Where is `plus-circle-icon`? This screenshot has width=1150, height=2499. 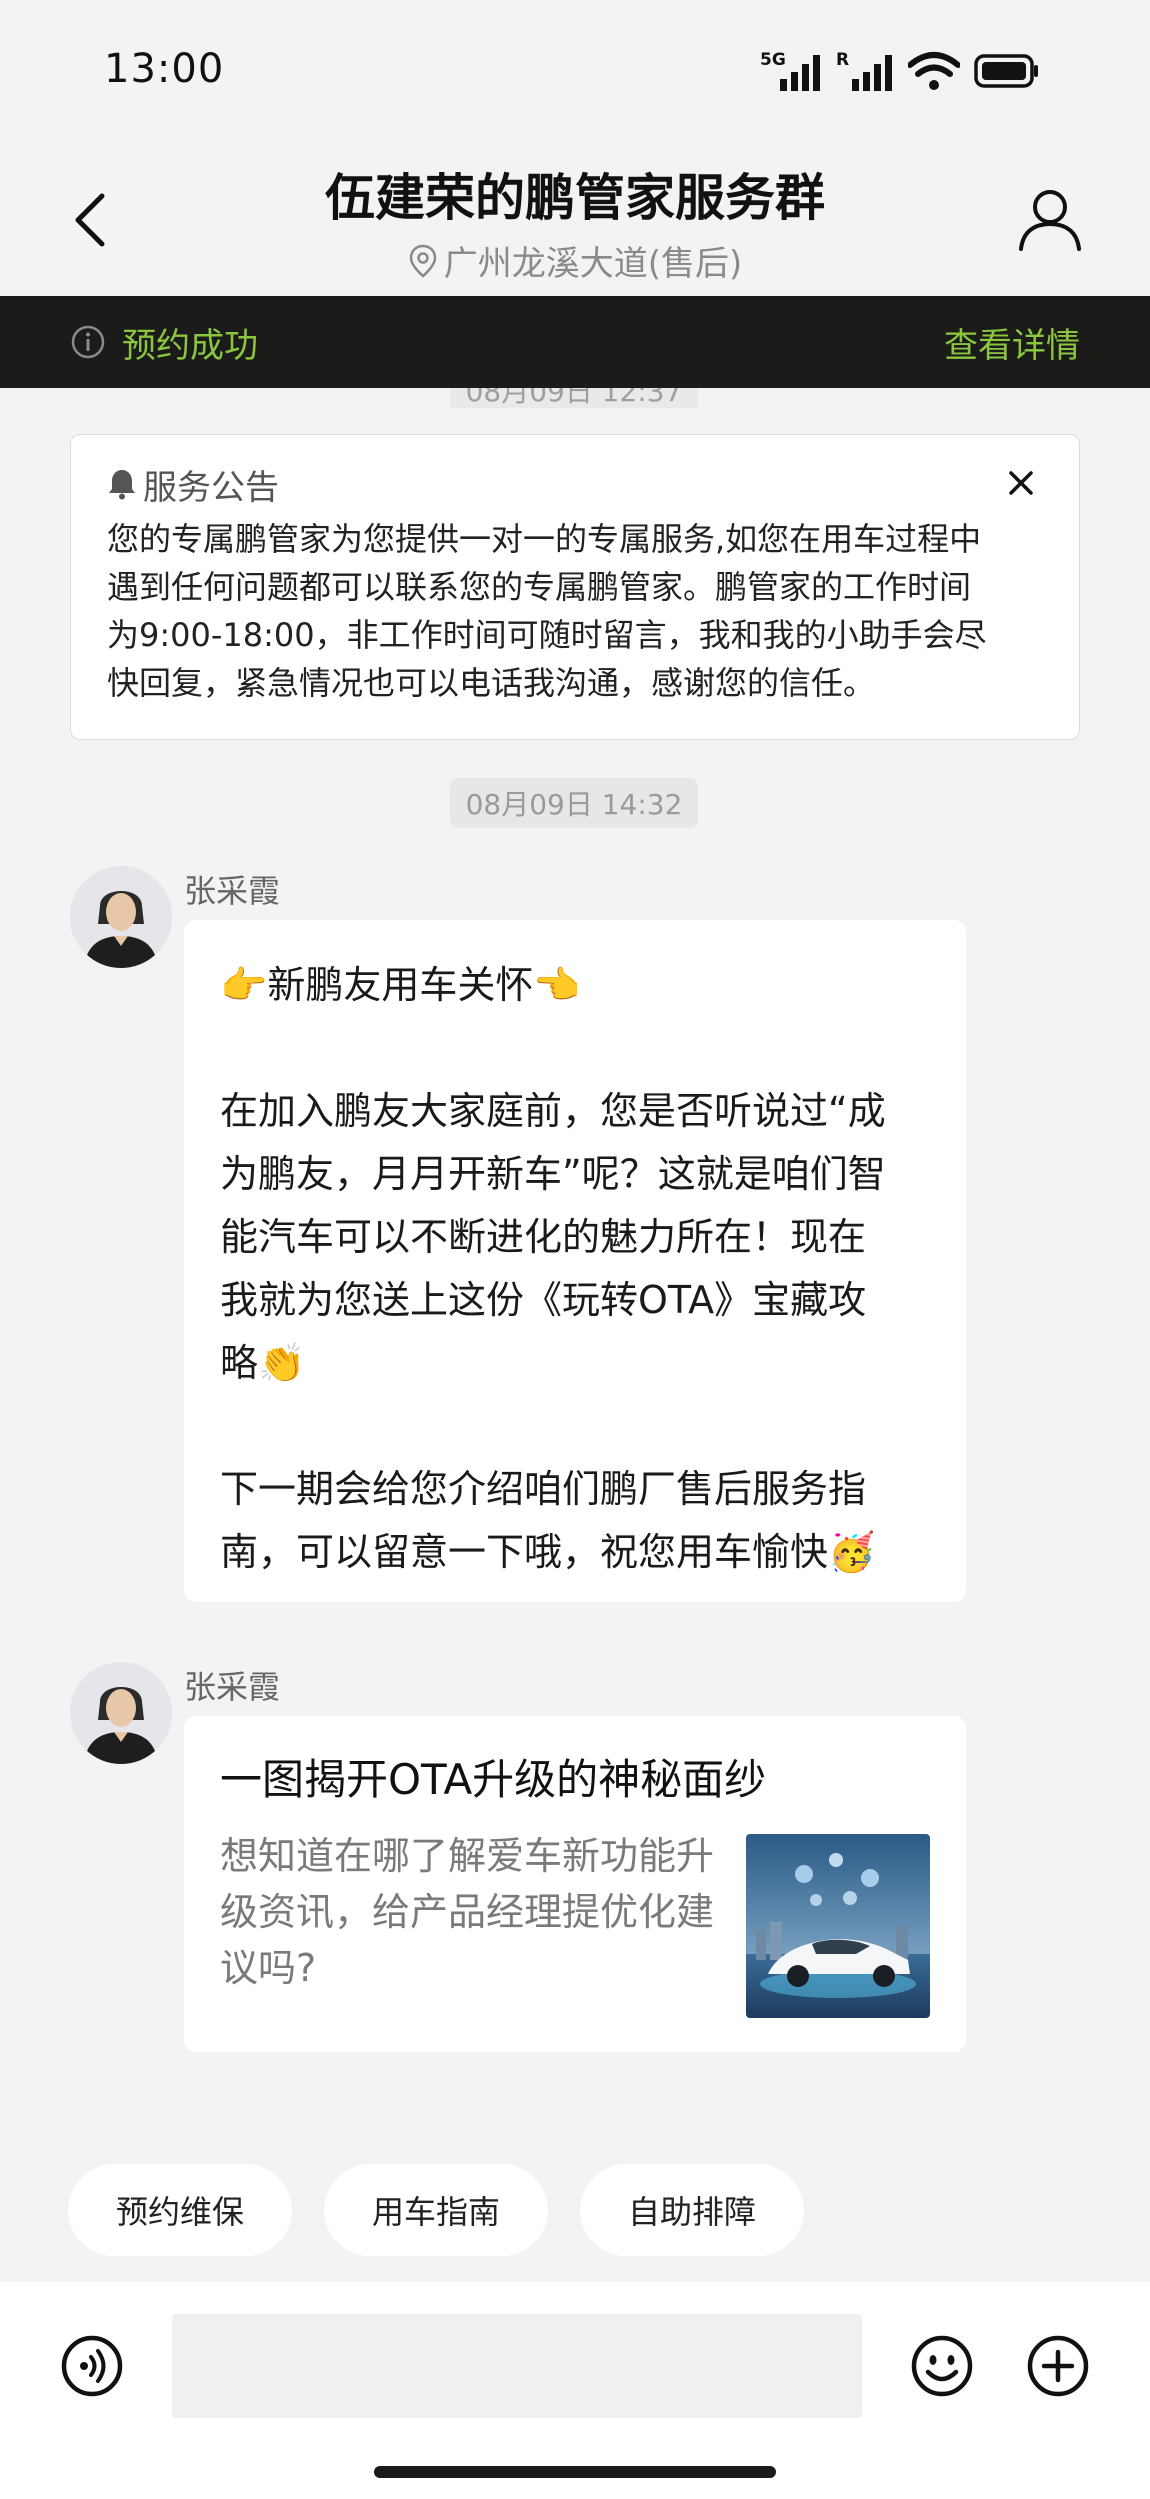 plus-circle-icon is located at coordinates (1058, 2366).